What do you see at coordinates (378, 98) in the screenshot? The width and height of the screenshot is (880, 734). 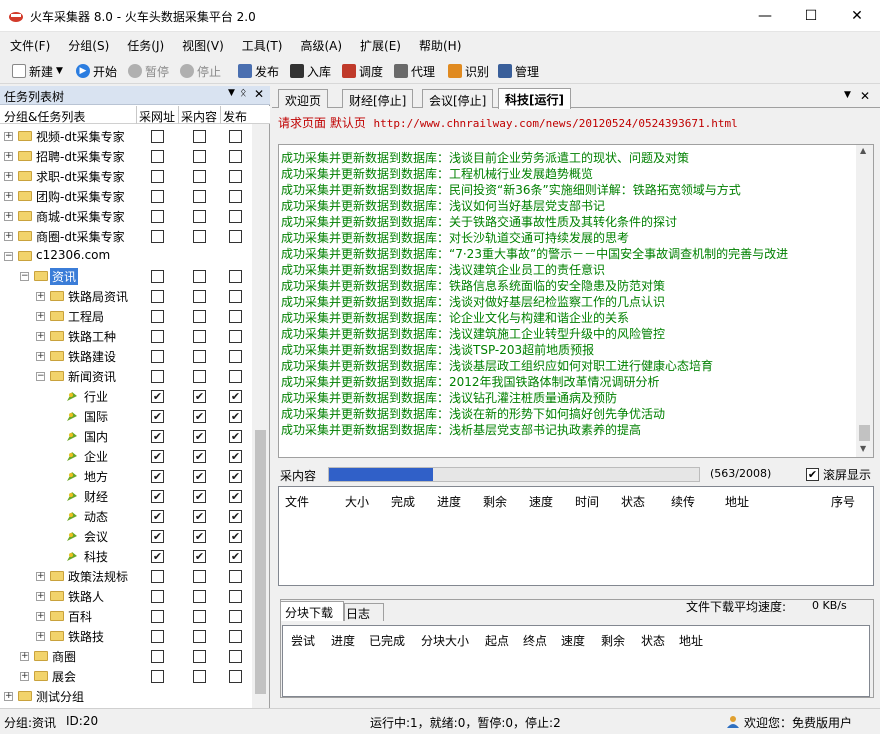 I see `tab-finance: 财经[停止]` at bounding box center [378, 98].